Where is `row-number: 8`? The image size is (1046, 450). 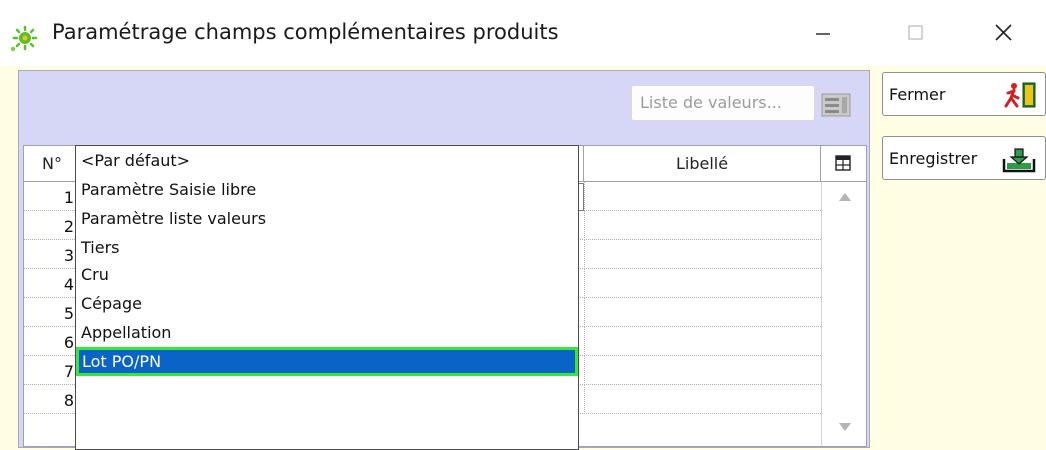
row-number: 8 is located at coordinates (68, 400).